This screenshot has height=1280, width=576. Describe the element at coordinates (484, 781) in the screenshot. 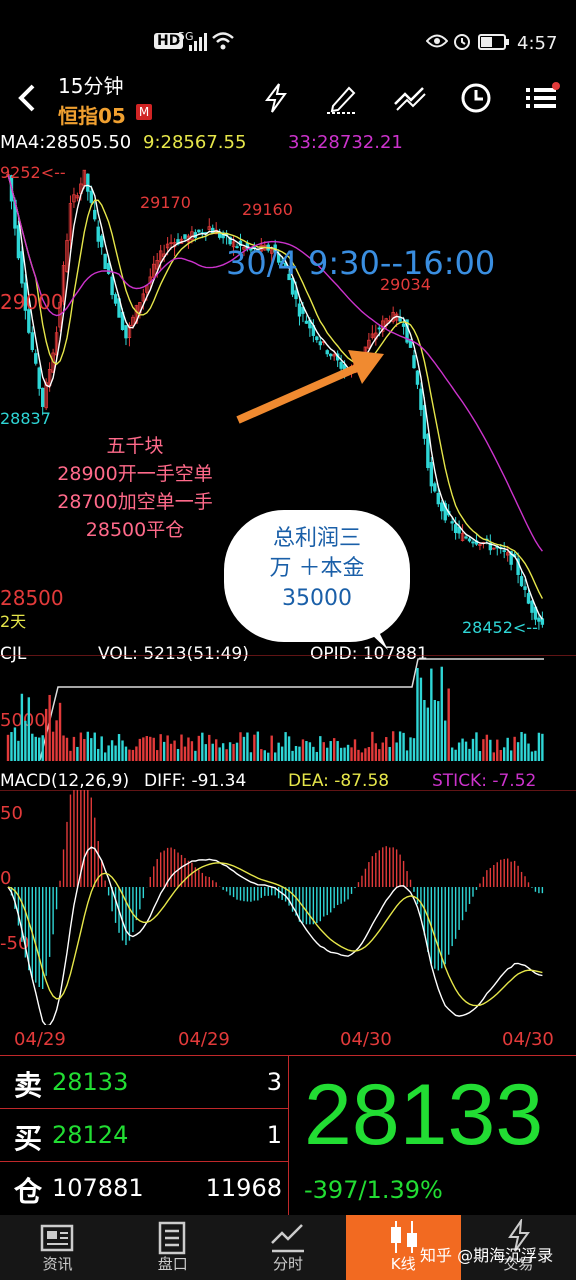

I see `macd-stick: STICK: -7.52` at that location.